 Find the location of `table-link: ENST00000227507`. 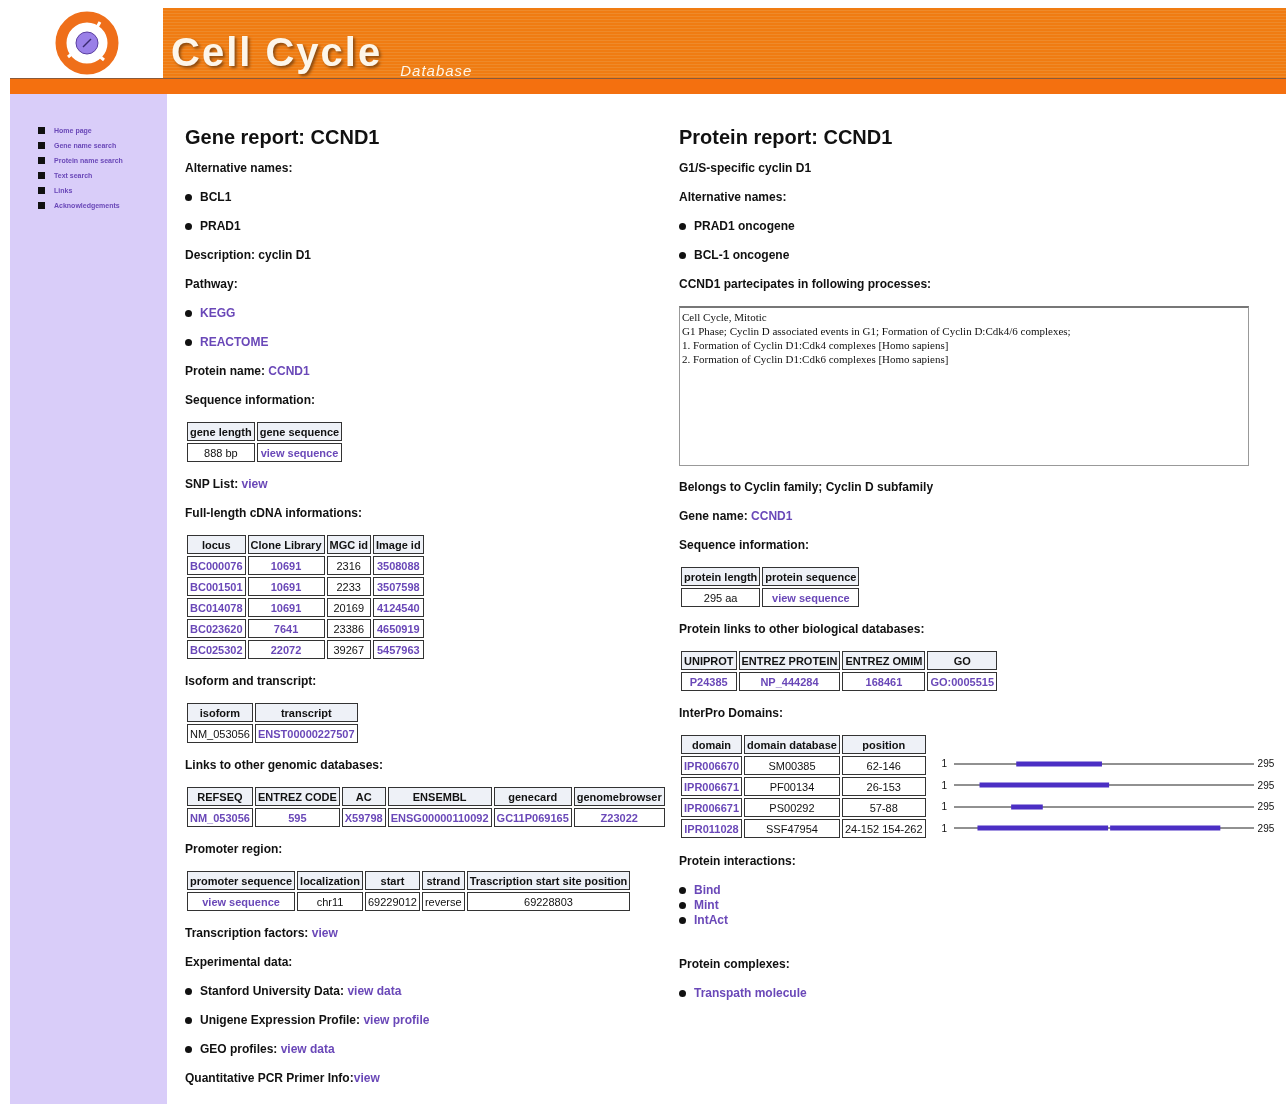

table-link: ENST00000227507 is located at coordinates (306, 733).